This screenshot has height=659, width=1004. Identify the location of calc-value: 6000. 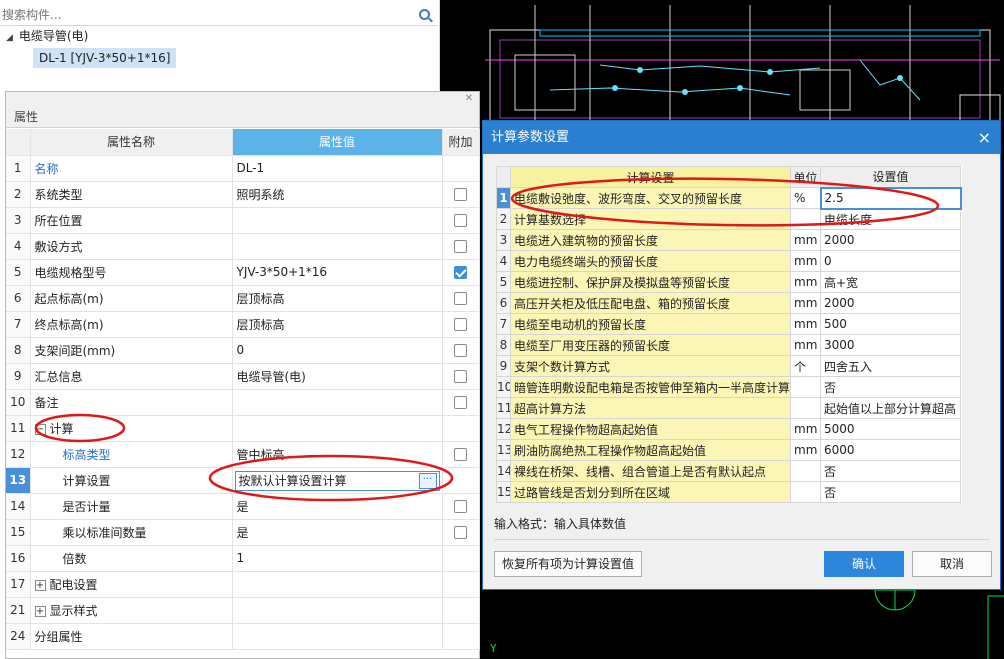
(890, 450).